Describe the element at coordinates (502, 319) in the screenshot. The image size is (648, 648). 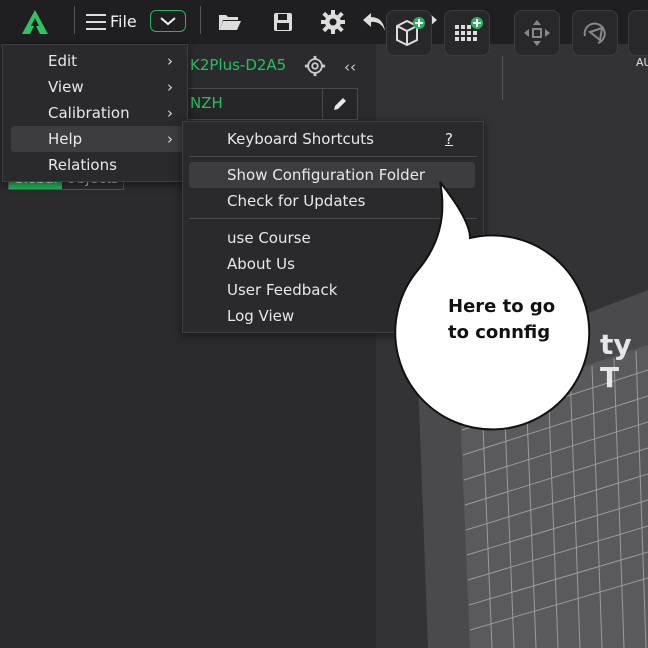
I see `callout-text: Here to go to connfig` at that location.